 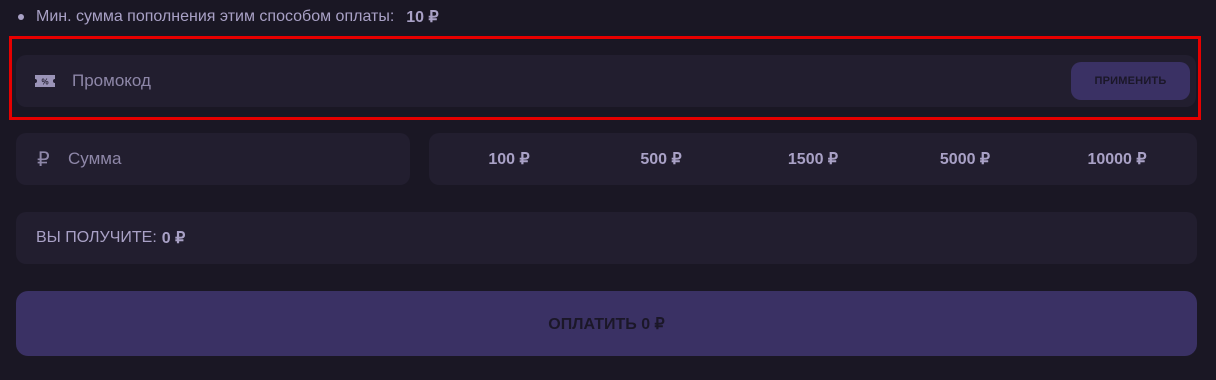 I want to click on receive-summary: ВЫ ПОЛУЧИТЕ: 0 ₽, so click(x=606, y=238).